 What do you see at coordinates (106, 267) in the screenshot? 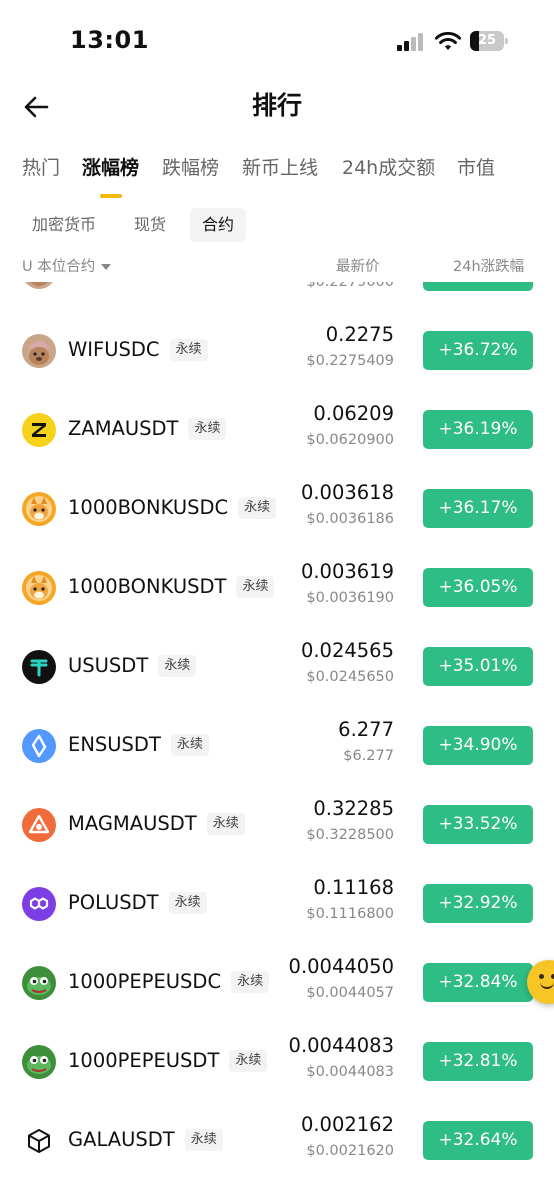
I see `caret-down-icon` at bounding box center [106, 267].